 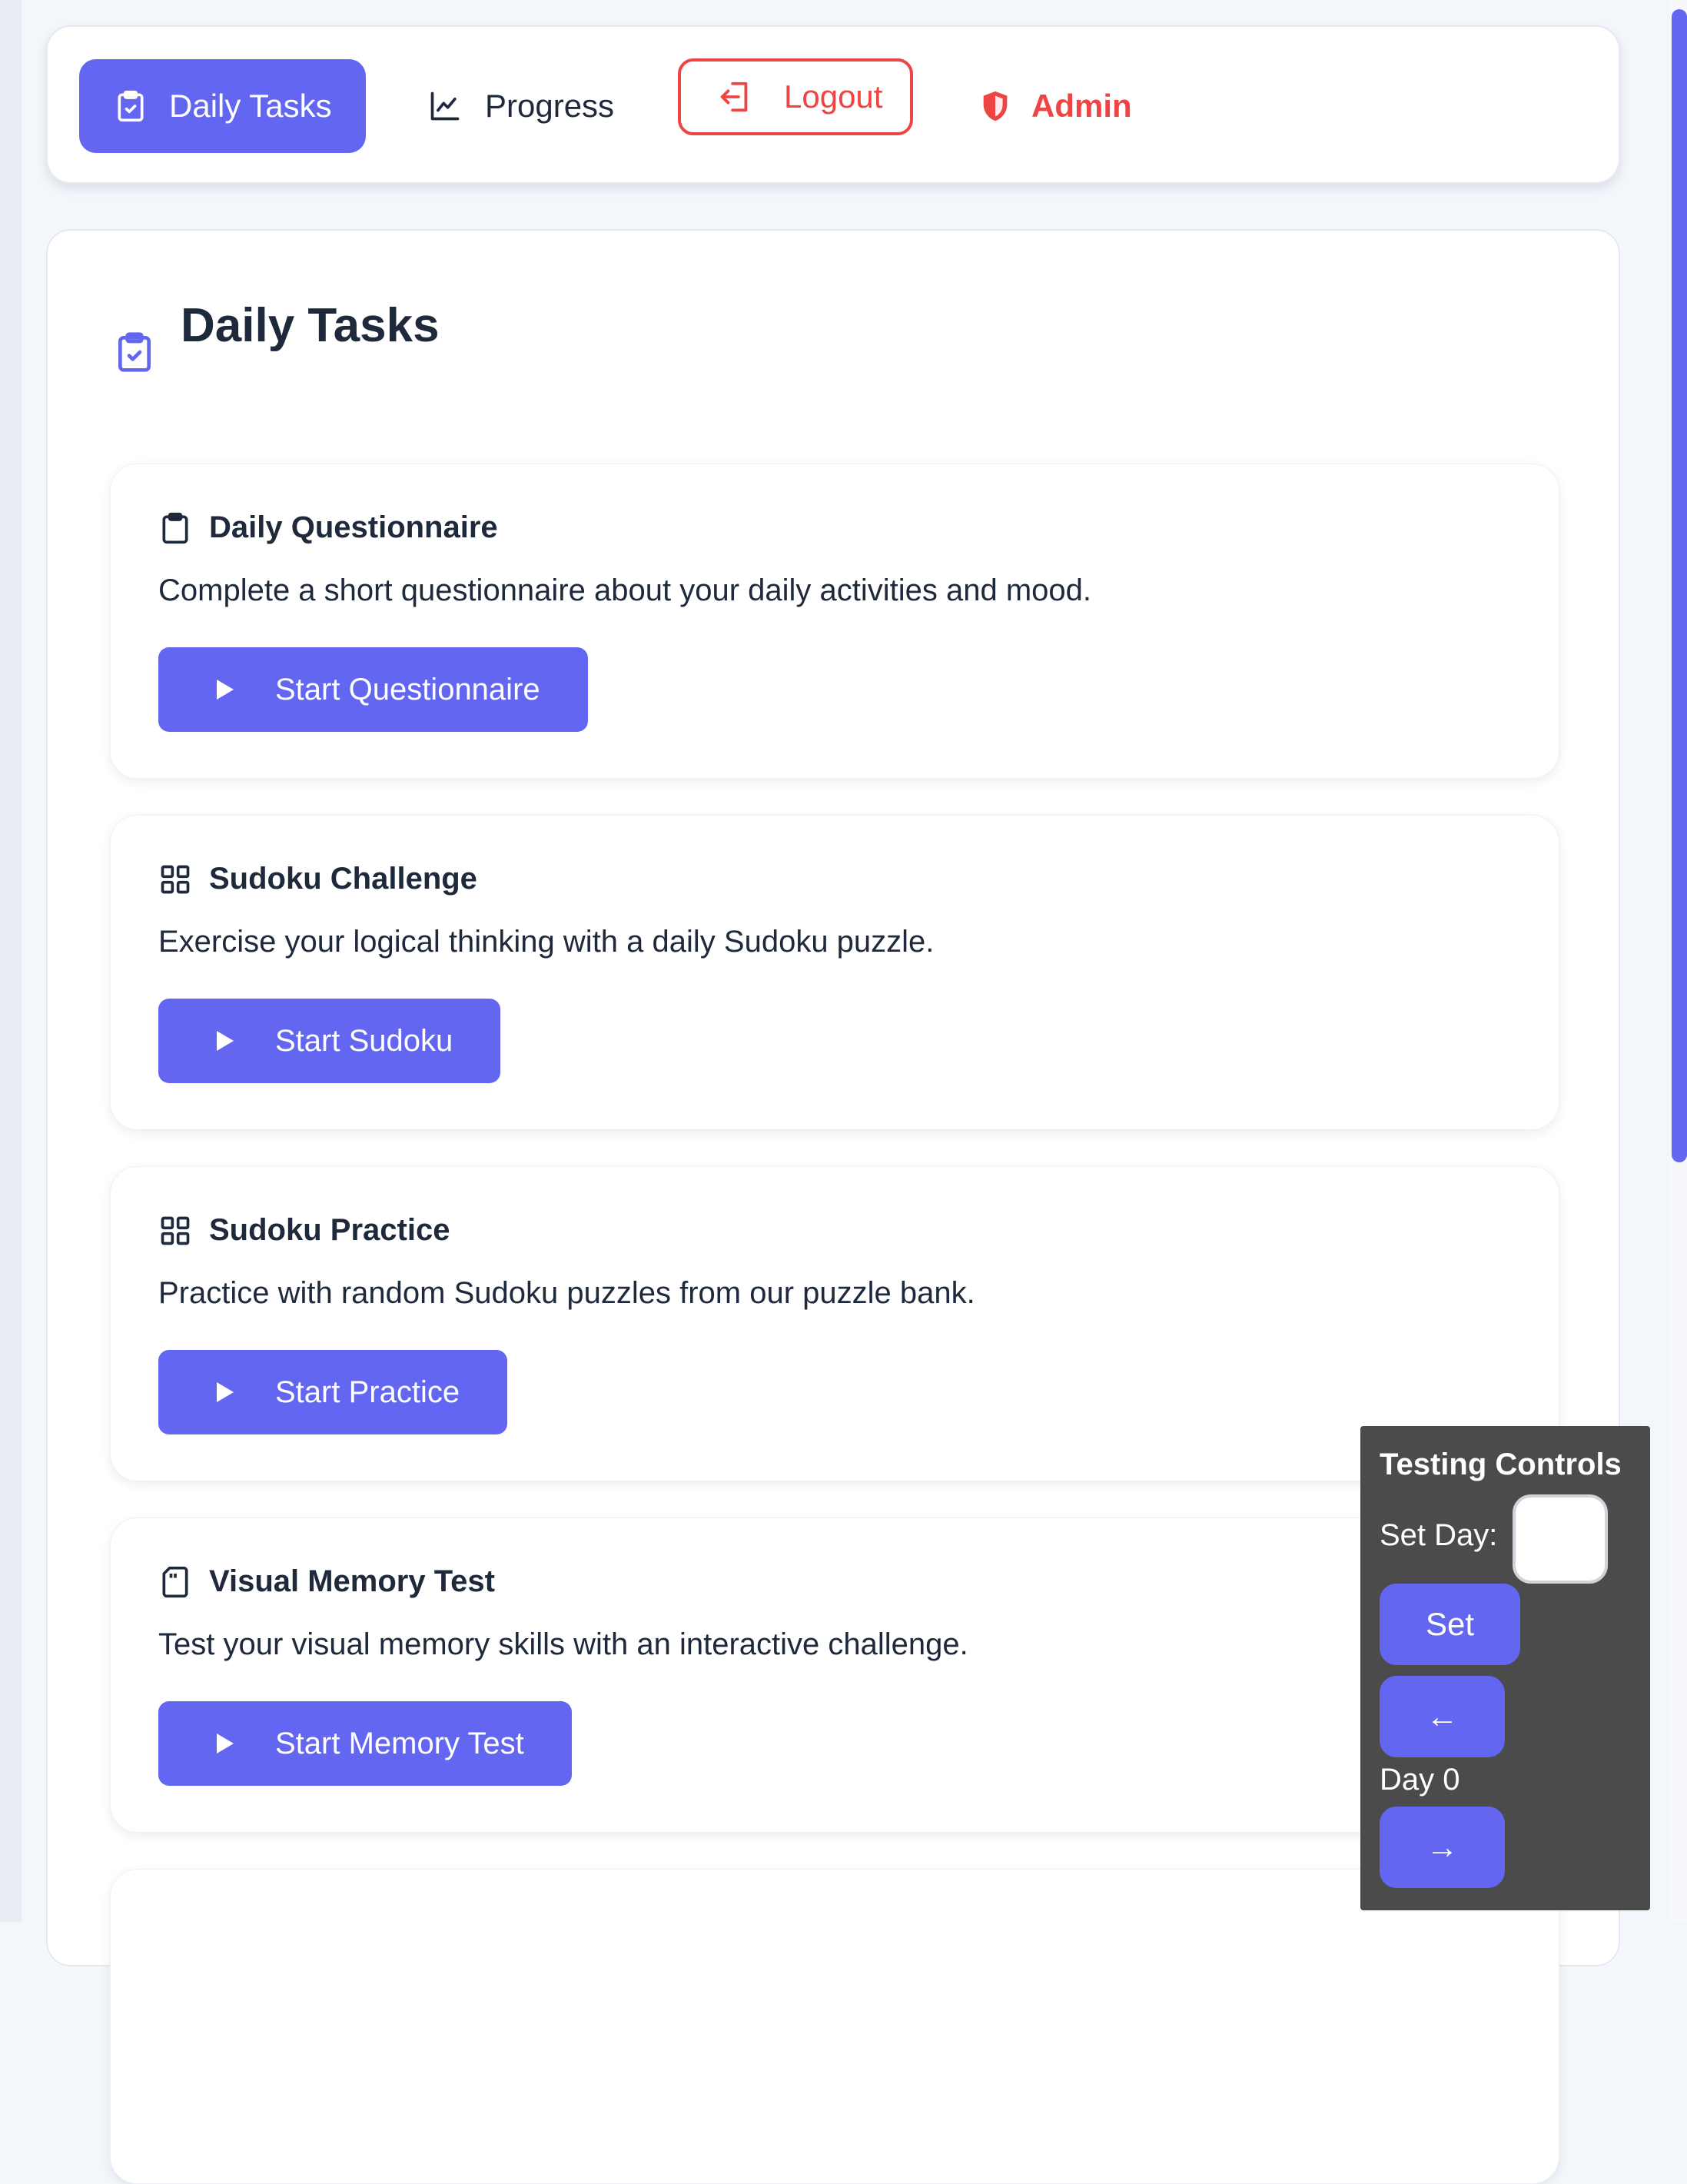 I want to click on nav-daily-tasks: Daily Tasks, so click(x=223, y=106).